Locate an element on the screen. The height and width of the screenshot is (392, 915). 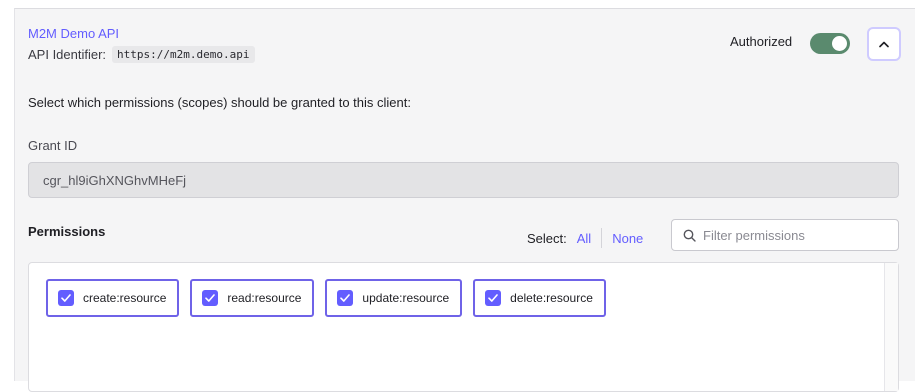
permissions-scrollbar is located at coordinates (891, 327).